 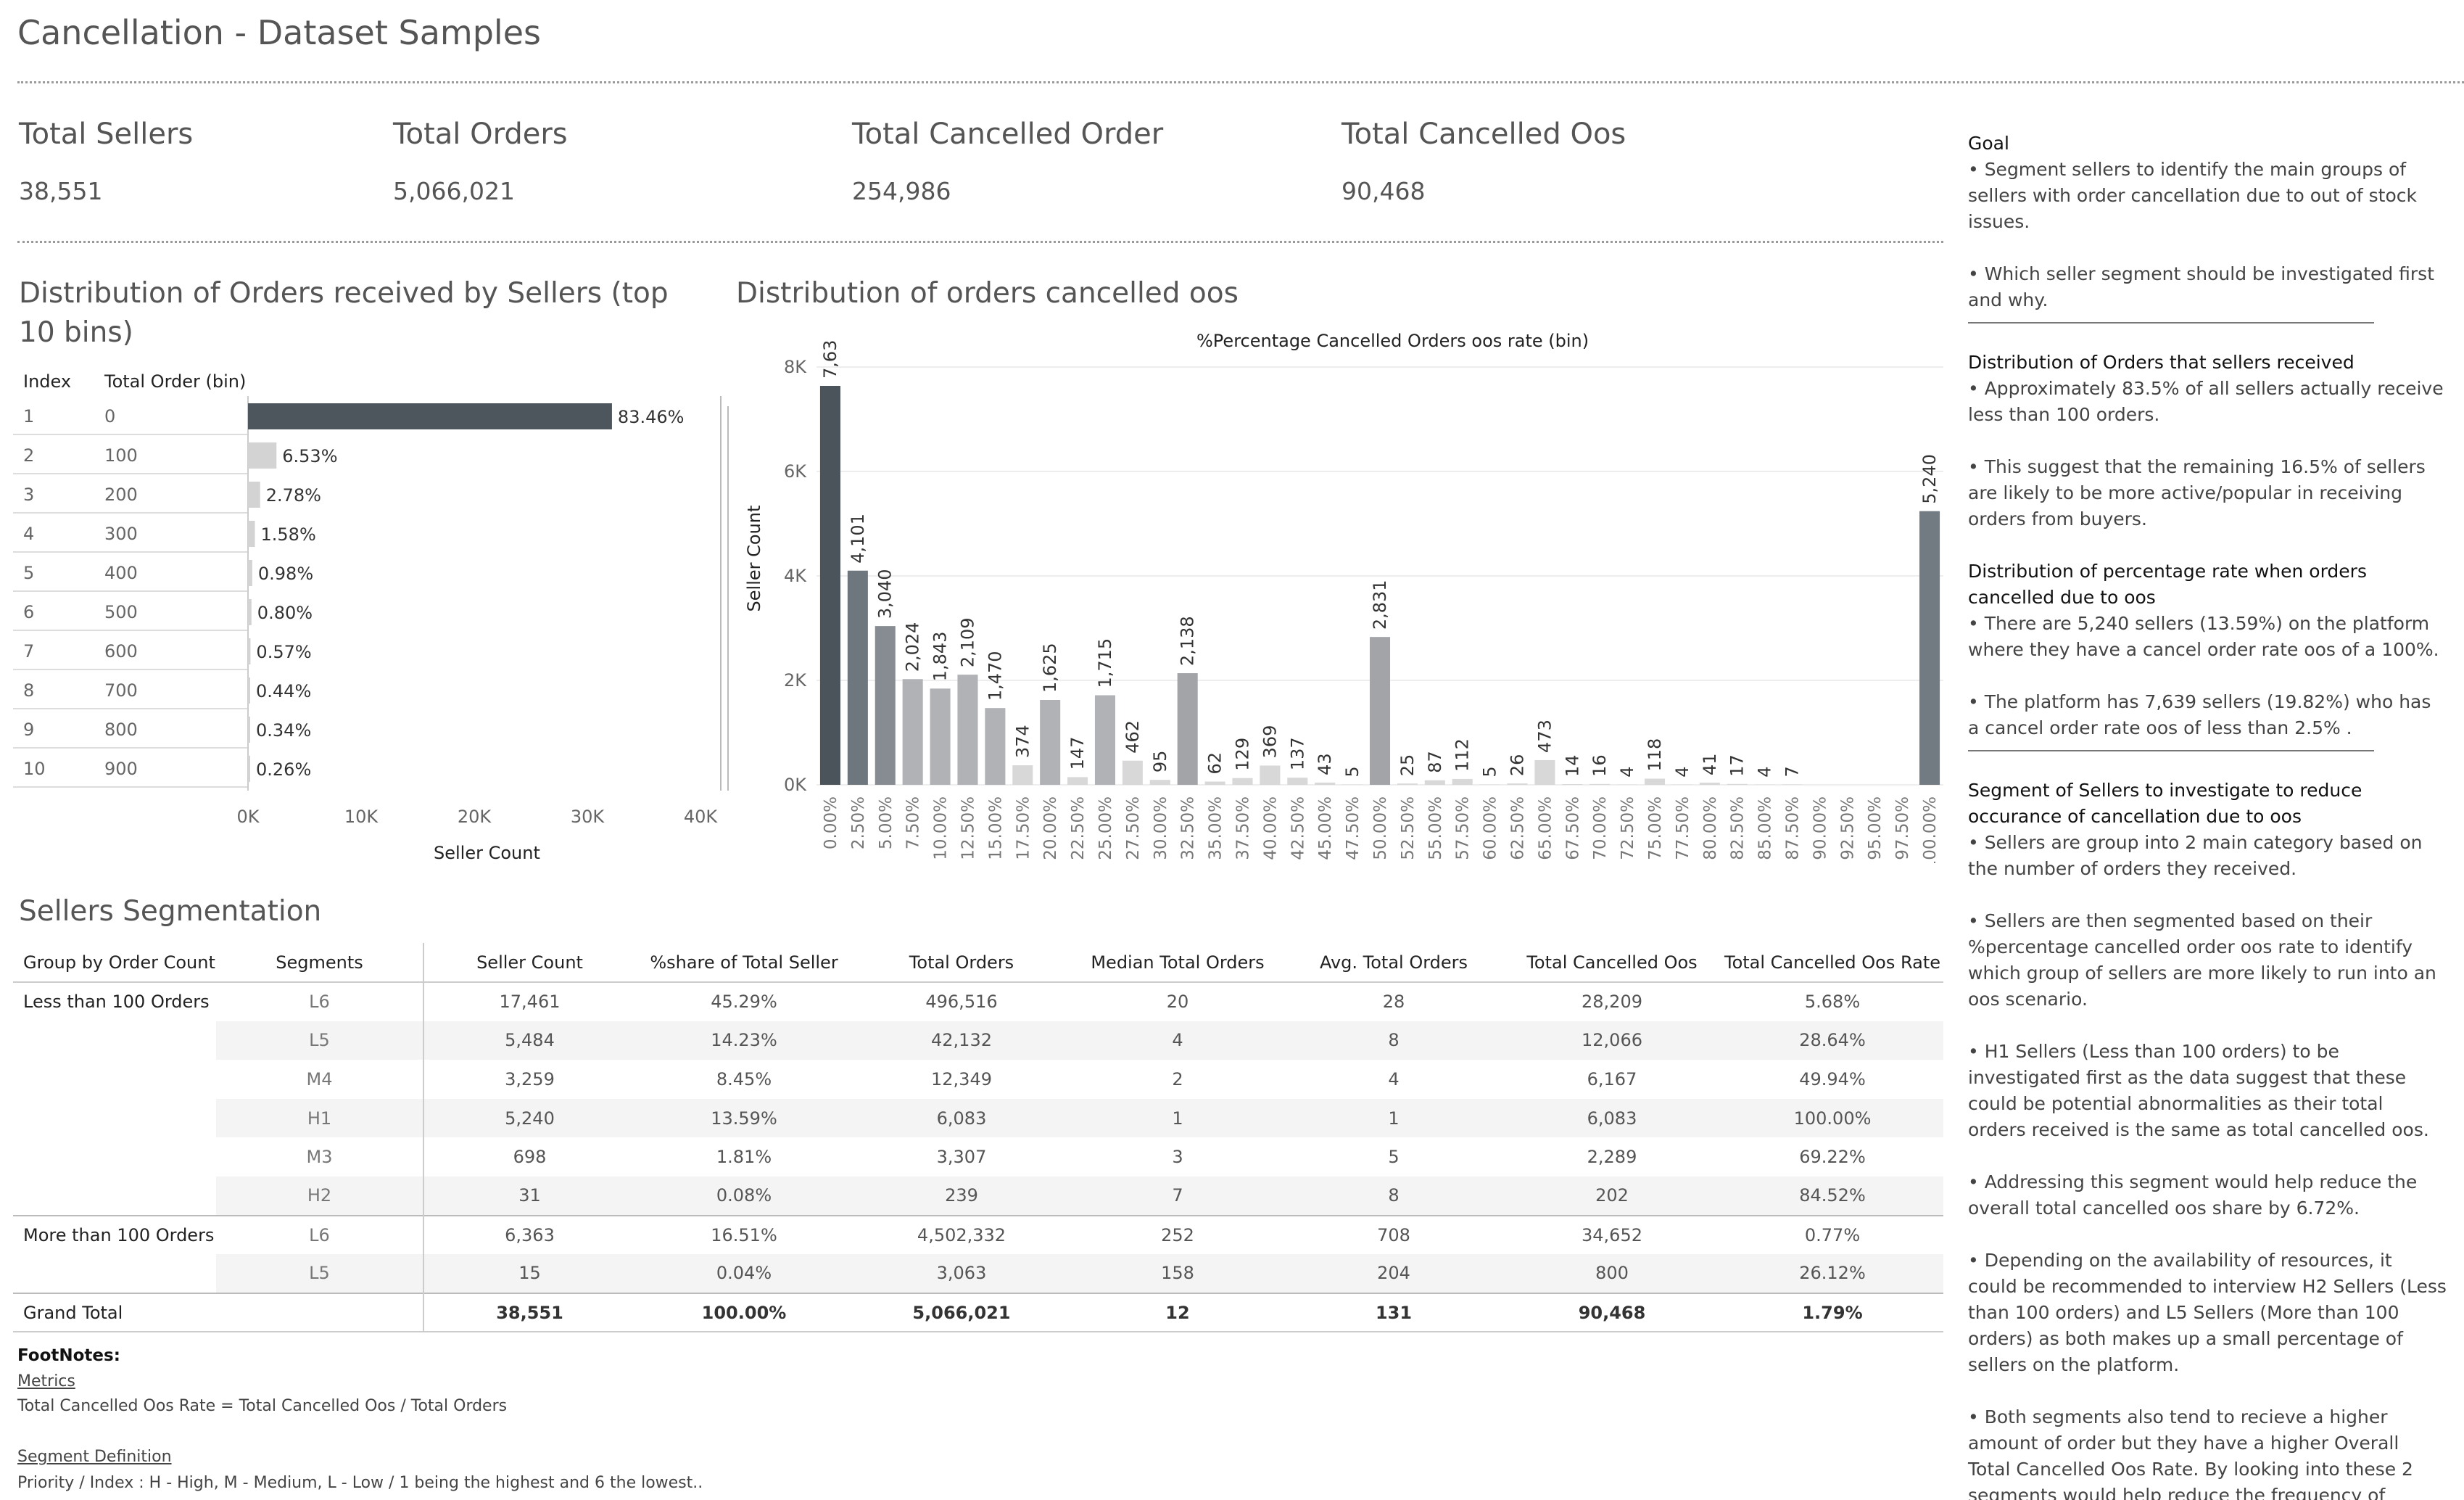 What do you see at coordinates (1177, 1118) in the screenshot?
I see `cell: 1` at bounding box center [1177, 1118].